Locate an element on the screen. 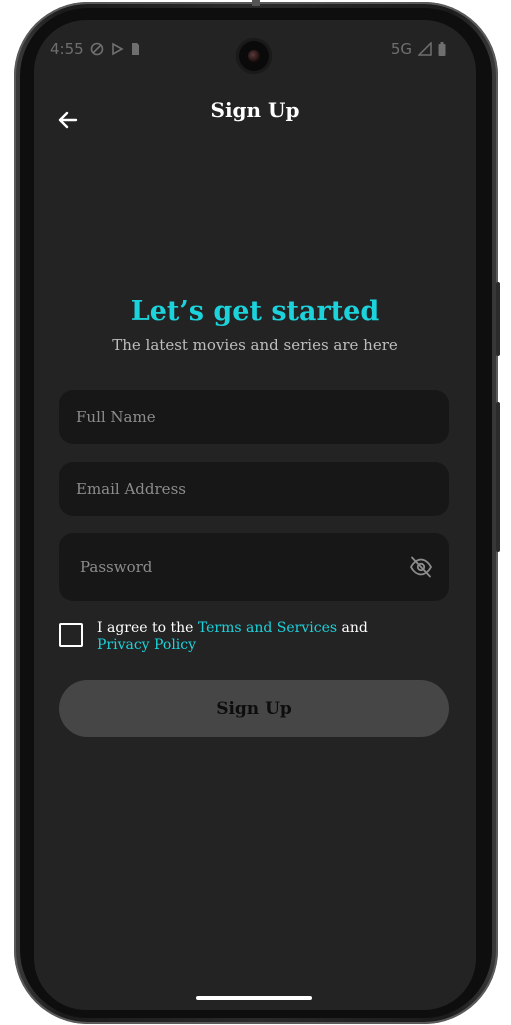 This screenshot has width=511, height=1025. status-time: 4:55 is located at coordinates (67, 49).